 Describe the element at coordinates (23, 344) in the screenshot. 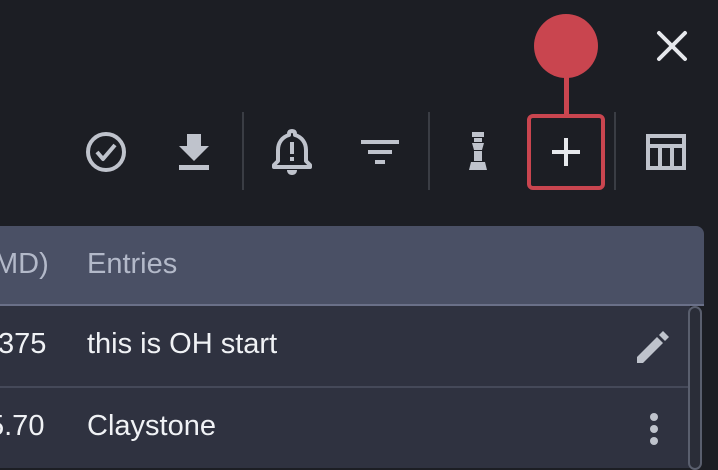

I see `row-value: 375` at that location.